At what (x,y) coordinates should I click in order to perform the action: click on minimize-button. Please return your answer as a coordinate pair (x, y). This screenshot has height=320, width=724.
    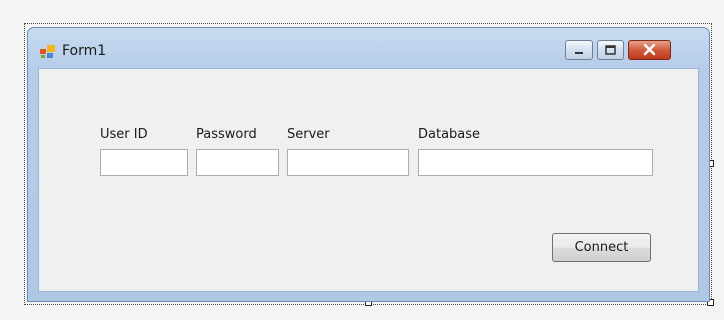
    Looking at the image, I should click on (579, 50).